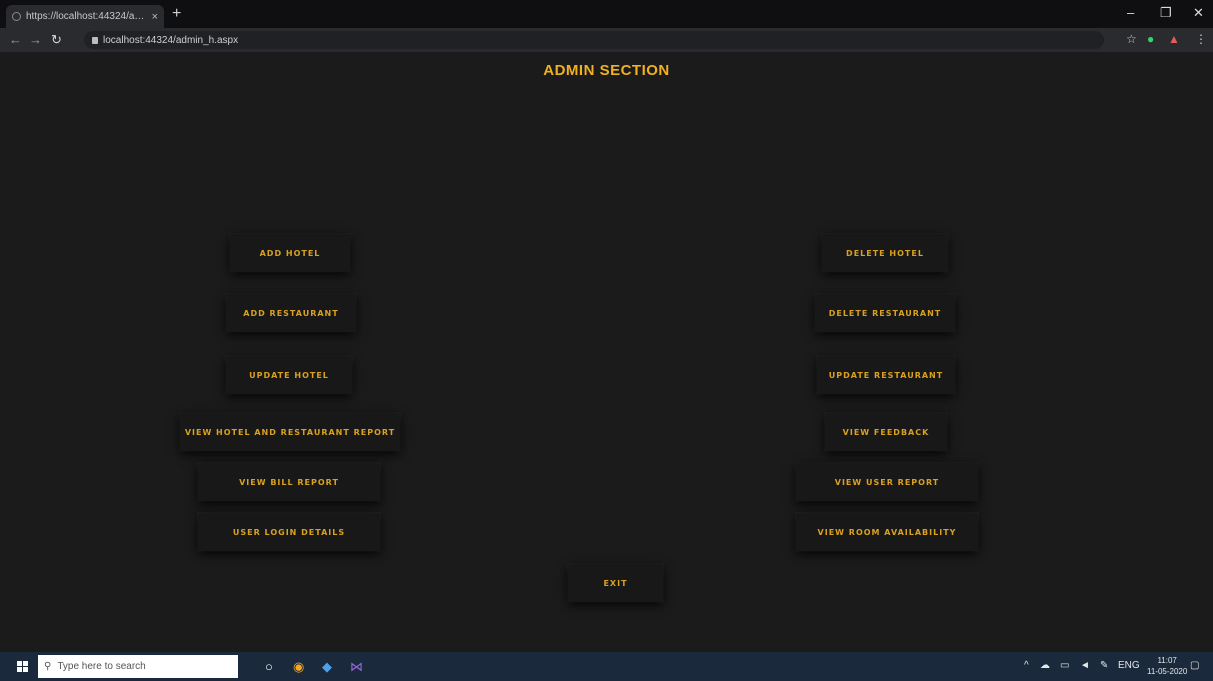 The width and height of the screenshot is (1213, 681). What do you see at coordinates (1167, 671) in the screenshot?
I see `clock-date: 11-05-2020` at bounding box center [1167, 671].